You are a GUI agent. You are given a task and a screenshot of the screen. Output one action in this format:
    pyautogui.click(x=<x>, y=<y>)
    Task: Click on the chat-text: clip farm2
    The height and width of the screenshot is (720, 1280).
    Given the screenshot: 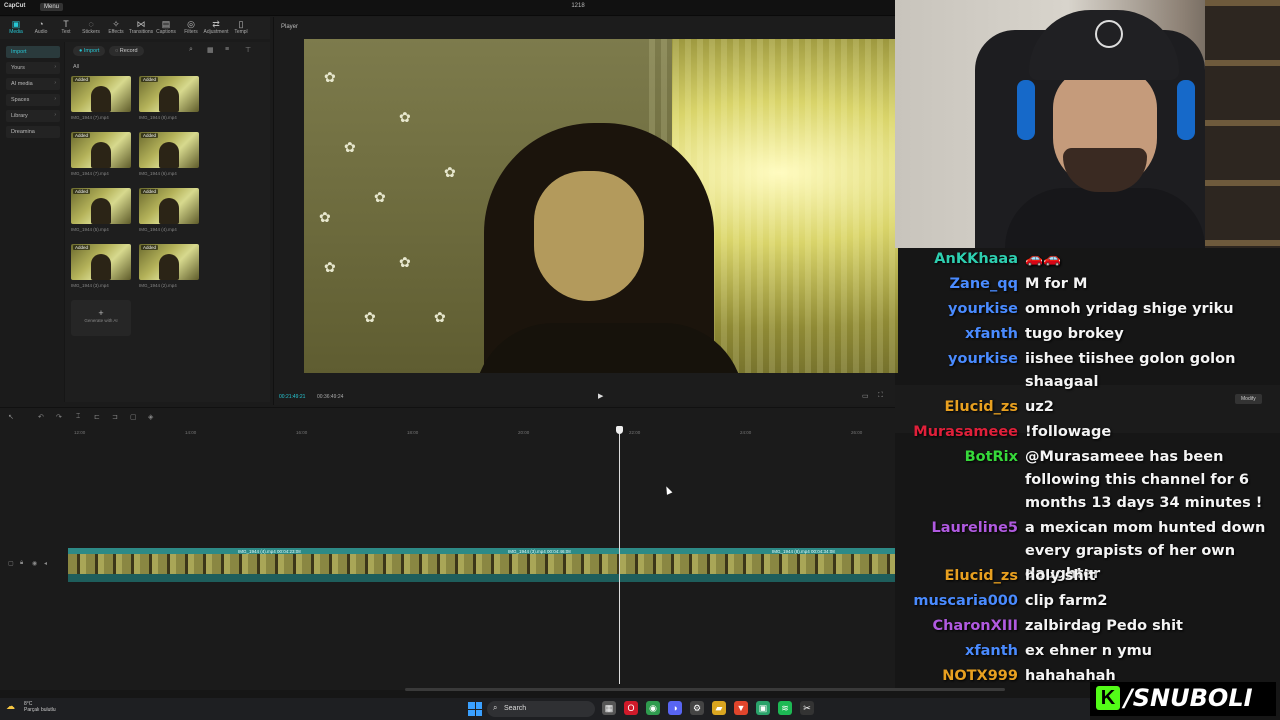 What is the action you would take?
    pyautogui.click(x=1066, y=601)
    